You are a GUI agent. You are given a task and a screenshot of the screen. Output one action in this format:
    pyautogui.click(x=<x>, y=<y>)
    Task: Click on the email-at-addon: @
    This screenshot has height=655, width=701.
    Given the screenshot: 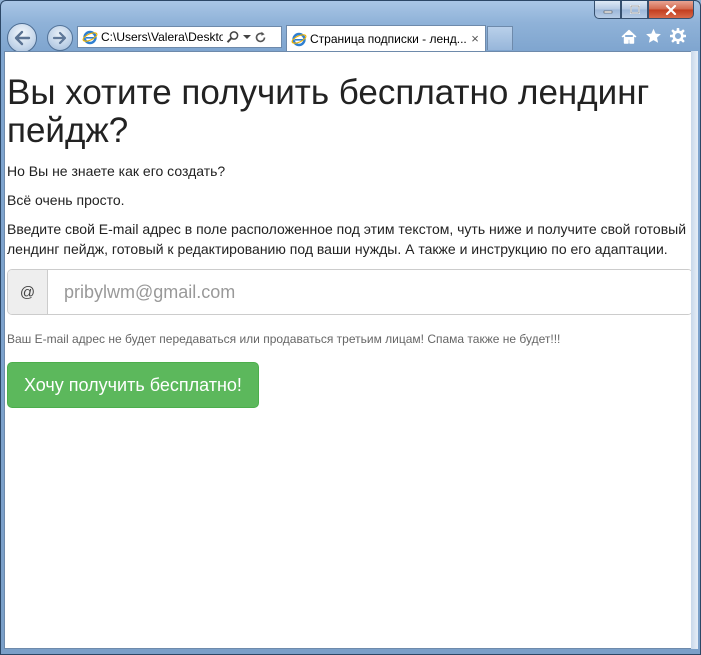 What is the action you would take?
    pyautogui.click(x=28, y=292)
    